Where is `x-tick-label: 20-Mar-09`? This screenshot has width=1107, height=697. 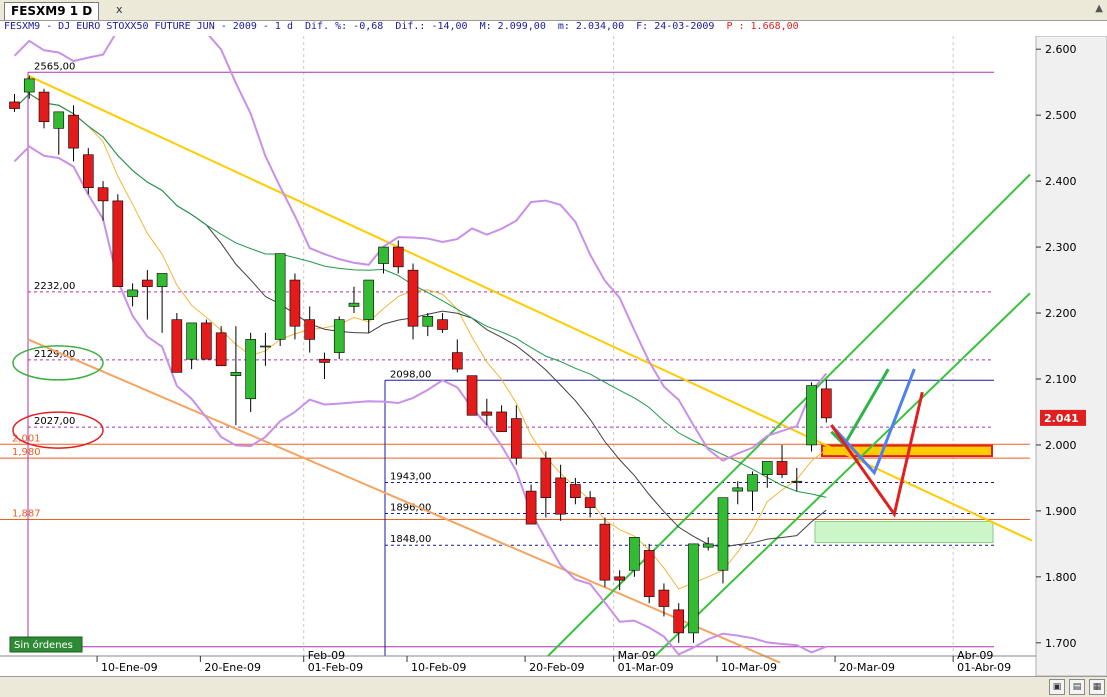
x-tick-label: 20-Mar-09 is located at coordinates (867, 667).